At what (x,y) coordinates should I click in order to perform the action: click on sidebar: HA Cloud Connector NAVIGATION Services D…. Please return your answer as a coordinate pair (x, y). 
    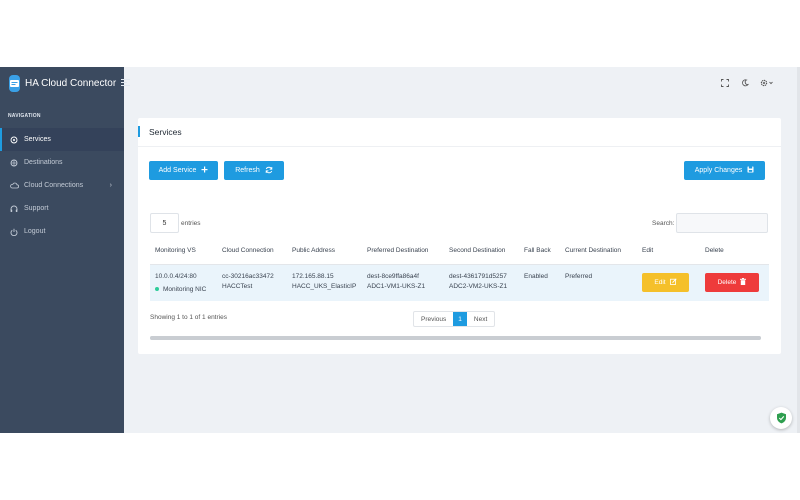
    Looking at the image, I should click on (65, 250).